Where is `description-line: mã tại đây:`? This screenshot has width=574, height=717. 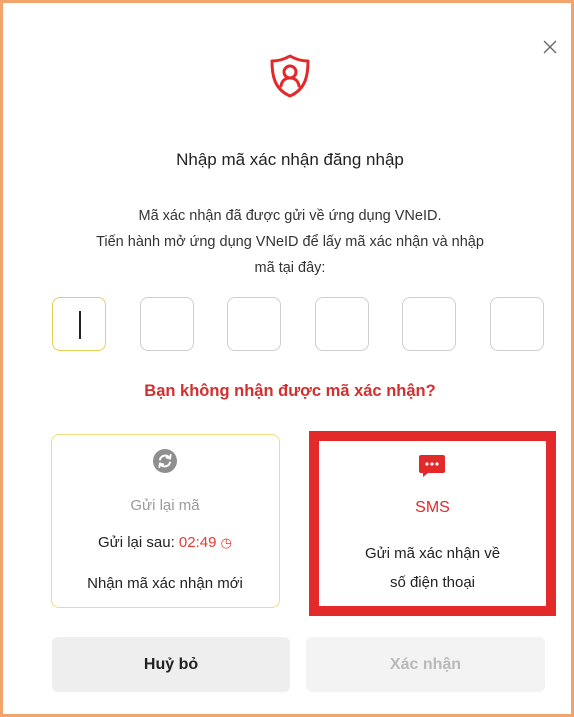
description-line: mã tại đây: is located at coordinates (290, 268).